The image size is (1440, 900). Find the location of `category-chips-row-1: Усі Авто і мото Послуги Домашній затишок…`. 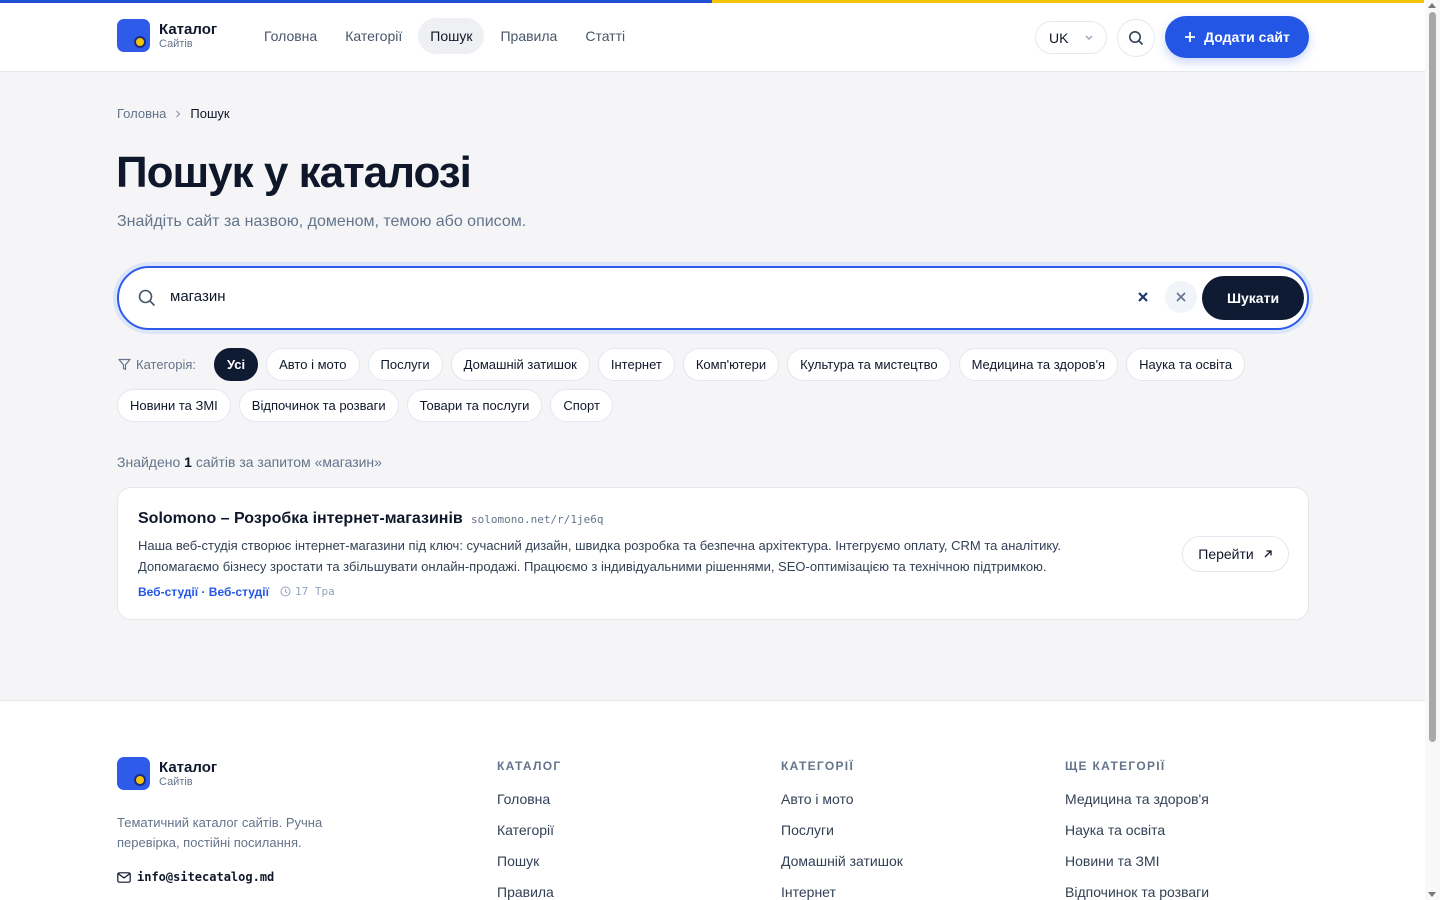

category-chips-row-1: Усі Авто і мото Послуги Домашній затишок… is located at coordinates (730, 364).